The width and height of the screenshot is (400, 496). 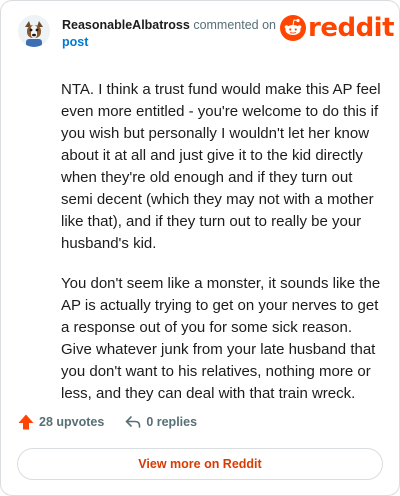 I want to click on reddit-snoo-icon, so click(x=293, y=28).